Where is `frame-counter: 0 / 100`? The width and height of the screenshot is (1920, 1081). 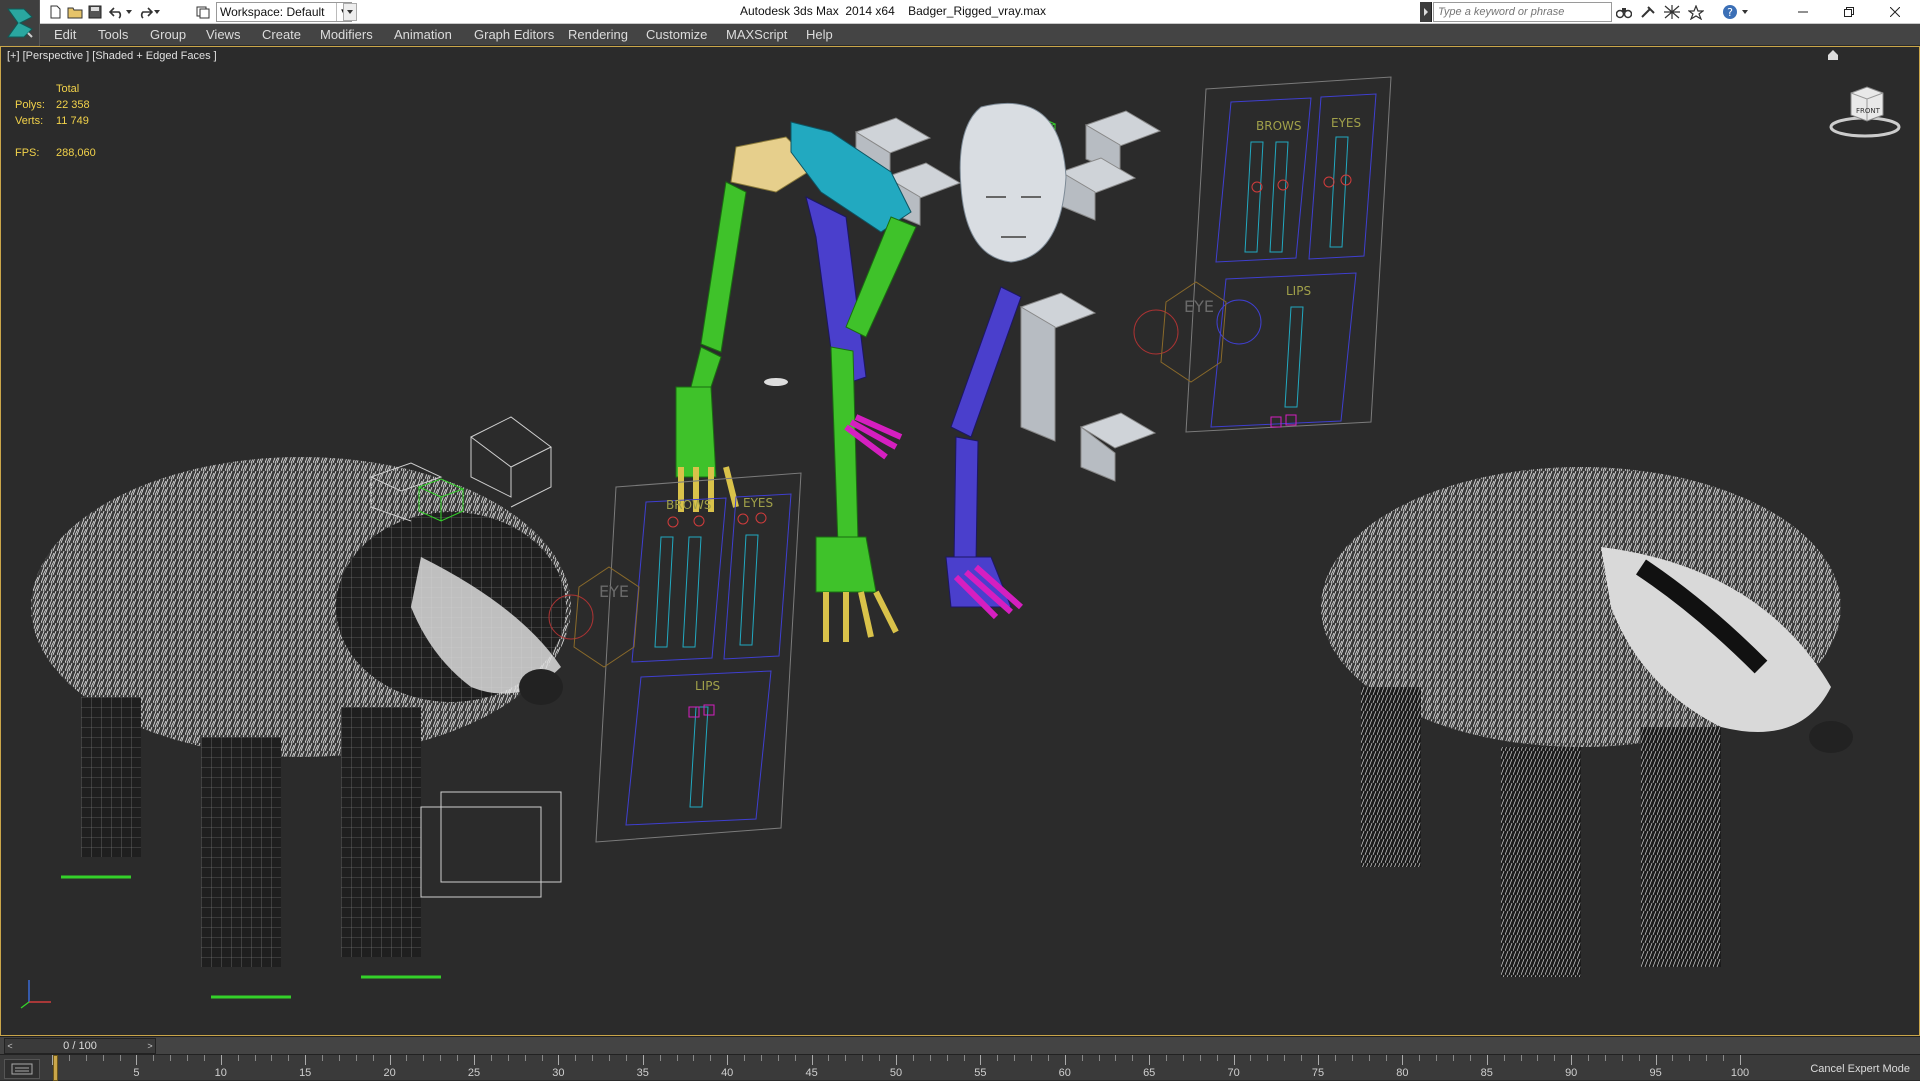 frame-counter: 0 / 100 is located at coordinates (80, 1046).